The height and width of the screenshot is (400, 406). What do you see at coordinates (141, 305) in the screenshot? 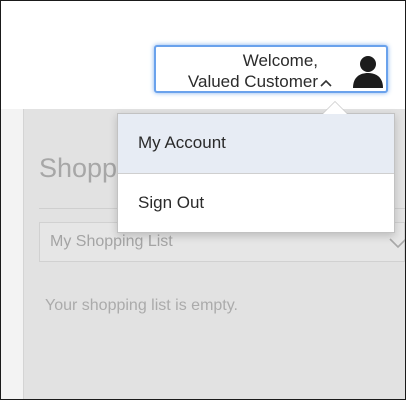
I see `empty-list-message: Your shopping list is empty.` at bounding box center [141, 305].